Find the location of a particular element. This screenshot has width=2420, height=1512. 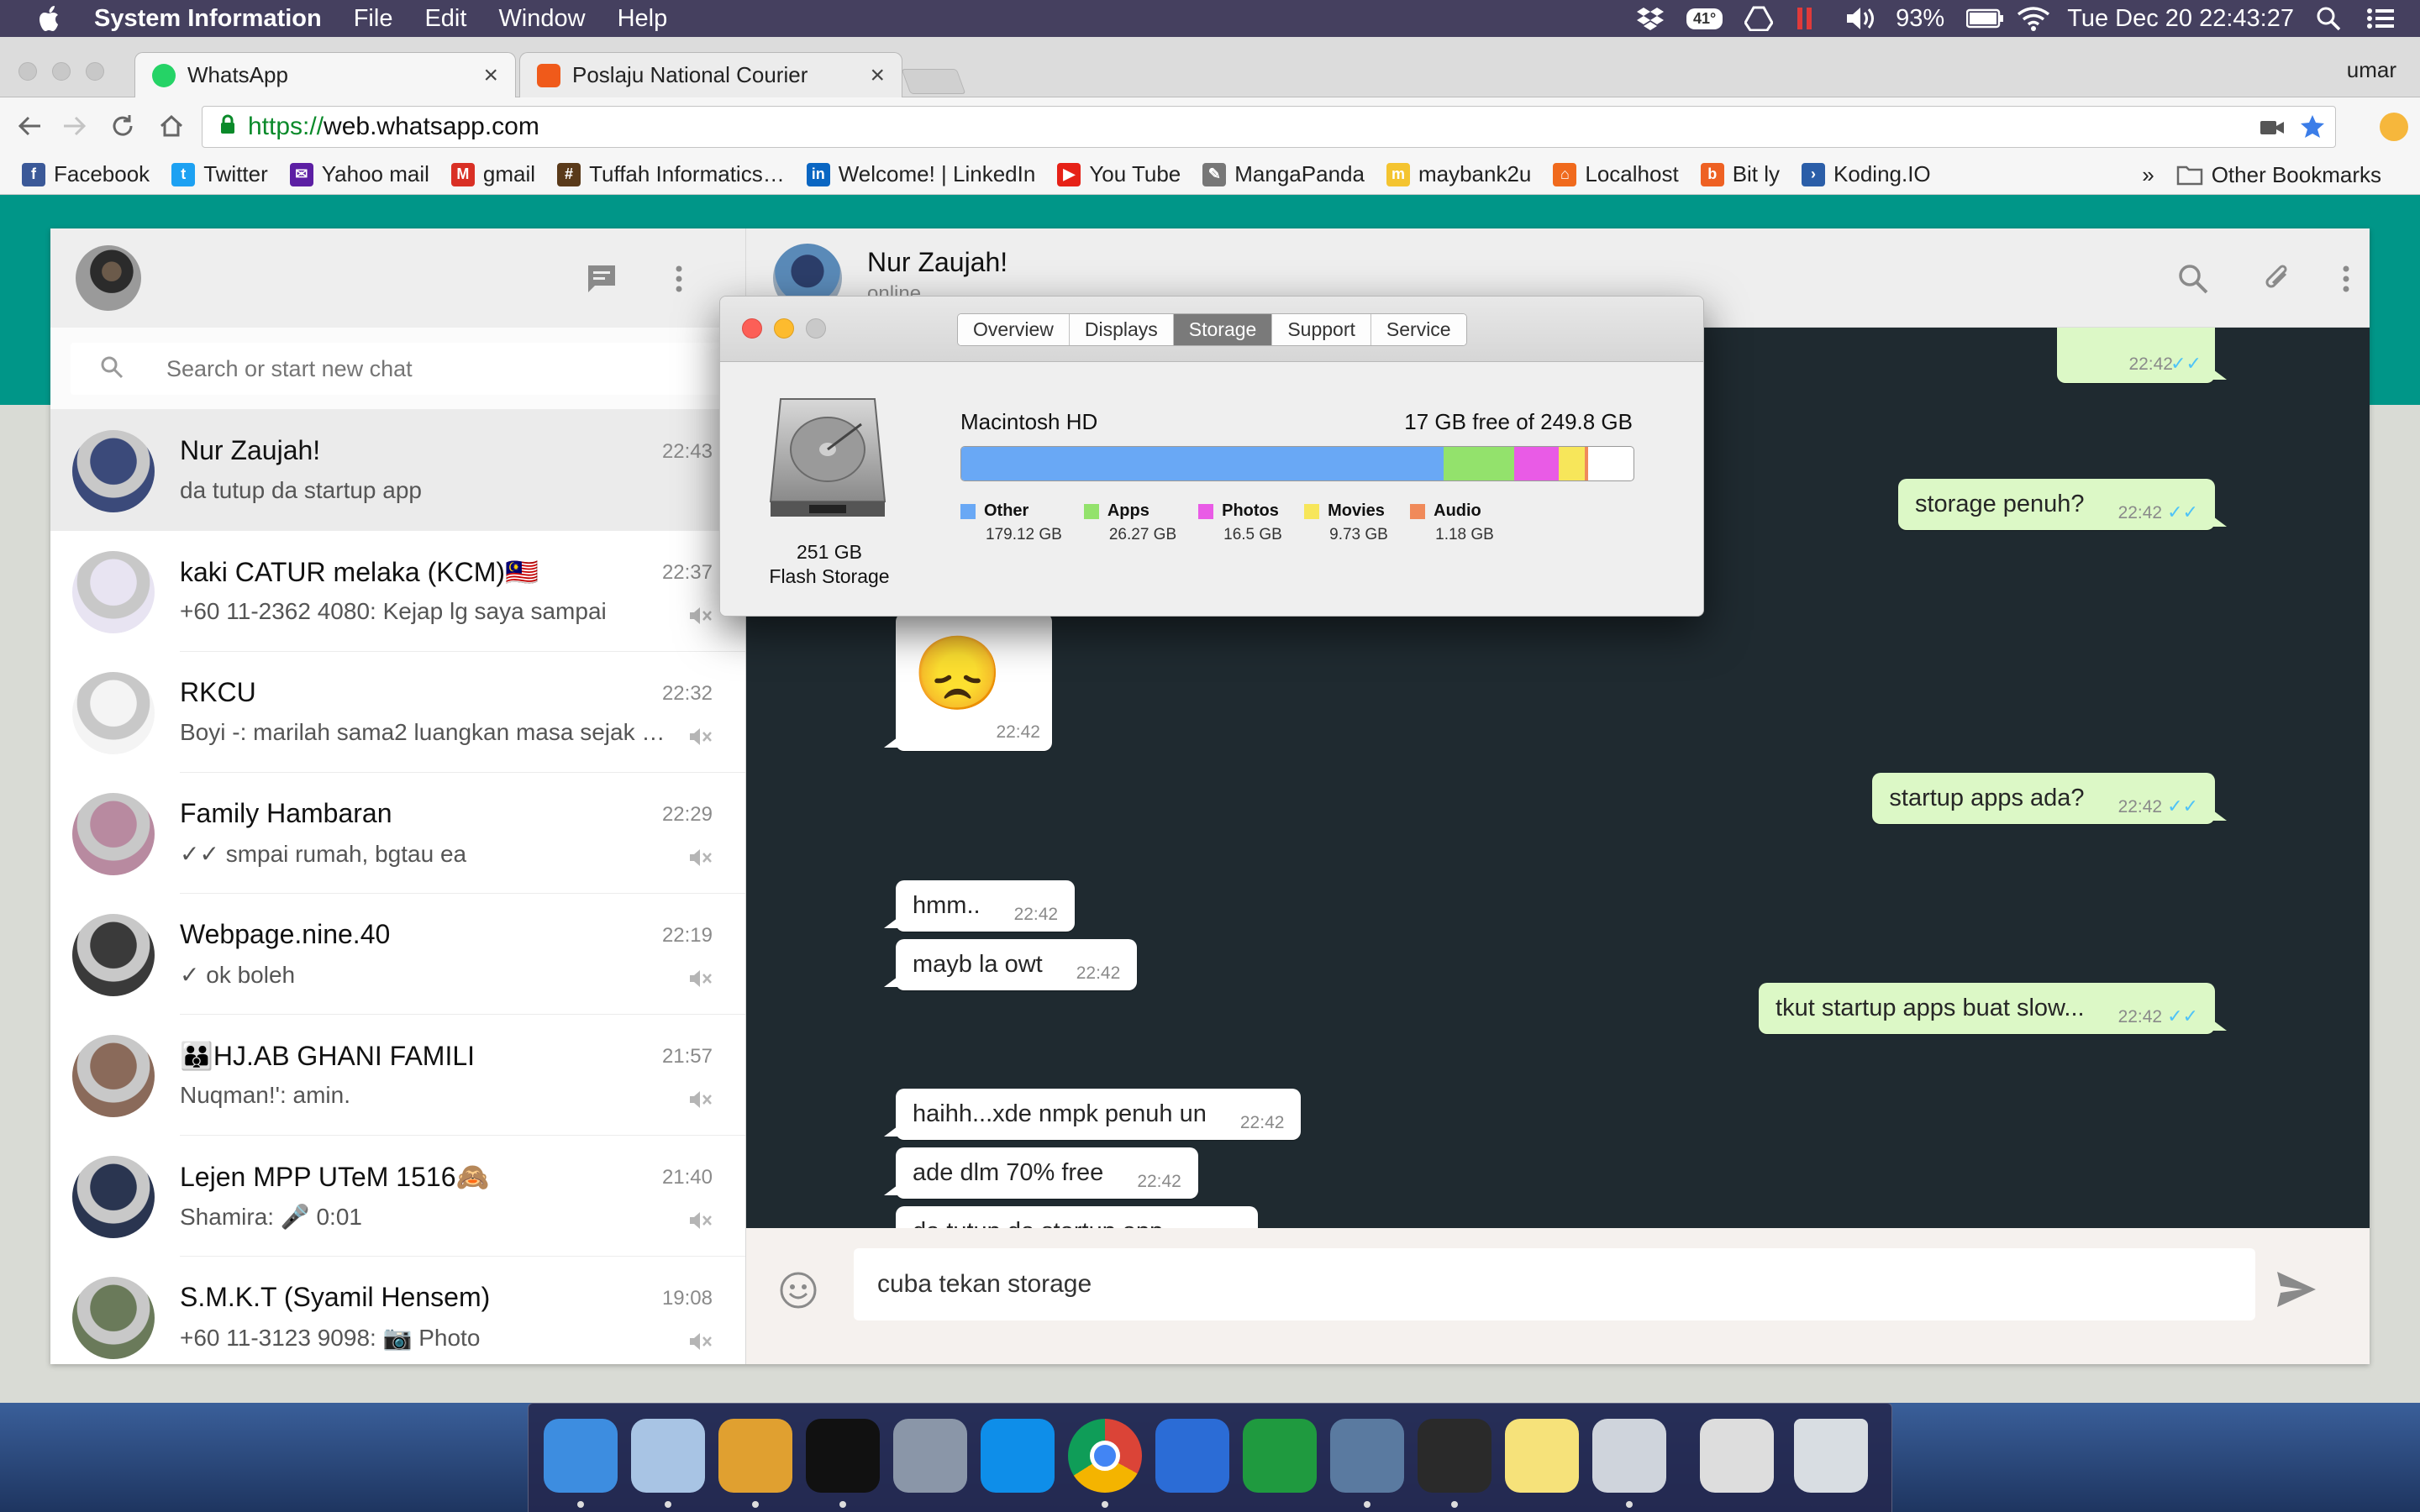

storage-usage-bar is located at coordinates (1297, 463).